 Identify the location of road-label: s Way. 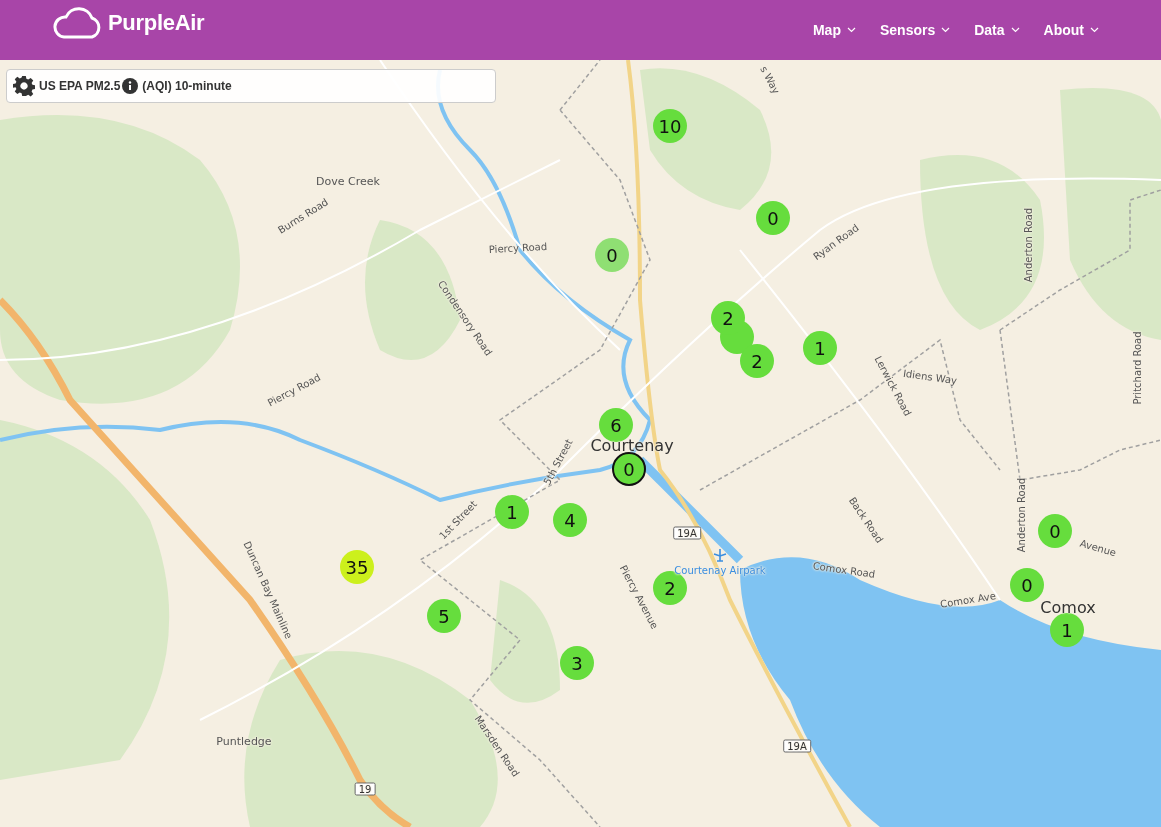
(770, 80).